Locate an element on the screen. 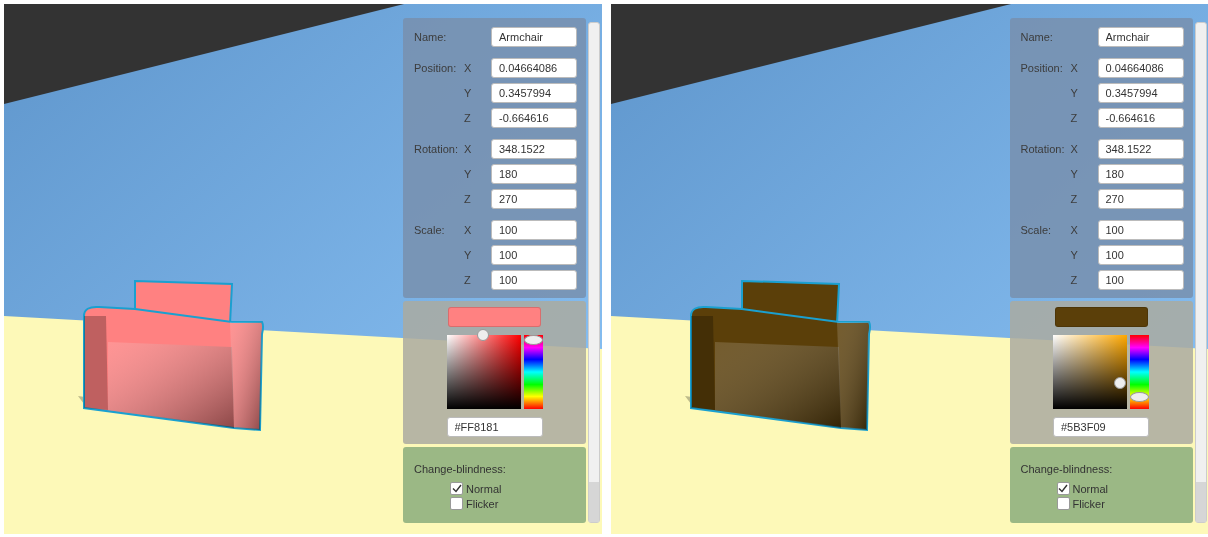 This screenshot has width=1208, height=537. scrollbar is located at coordinates (594, 272).